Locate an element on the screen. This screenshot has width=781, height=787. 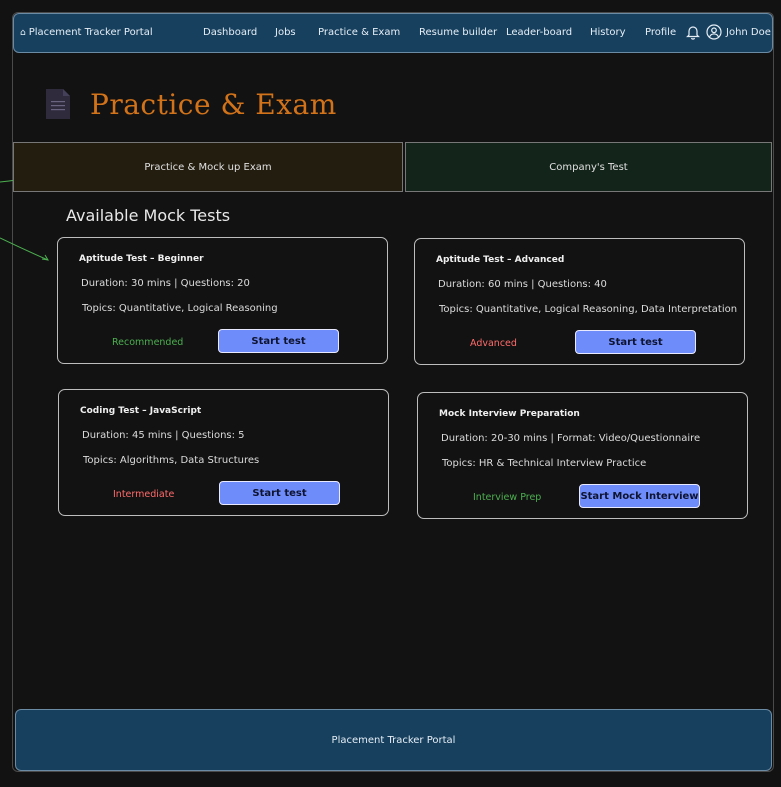
start-mock-interview-button: Start Mock Interview is located at coordinates (639, 496).